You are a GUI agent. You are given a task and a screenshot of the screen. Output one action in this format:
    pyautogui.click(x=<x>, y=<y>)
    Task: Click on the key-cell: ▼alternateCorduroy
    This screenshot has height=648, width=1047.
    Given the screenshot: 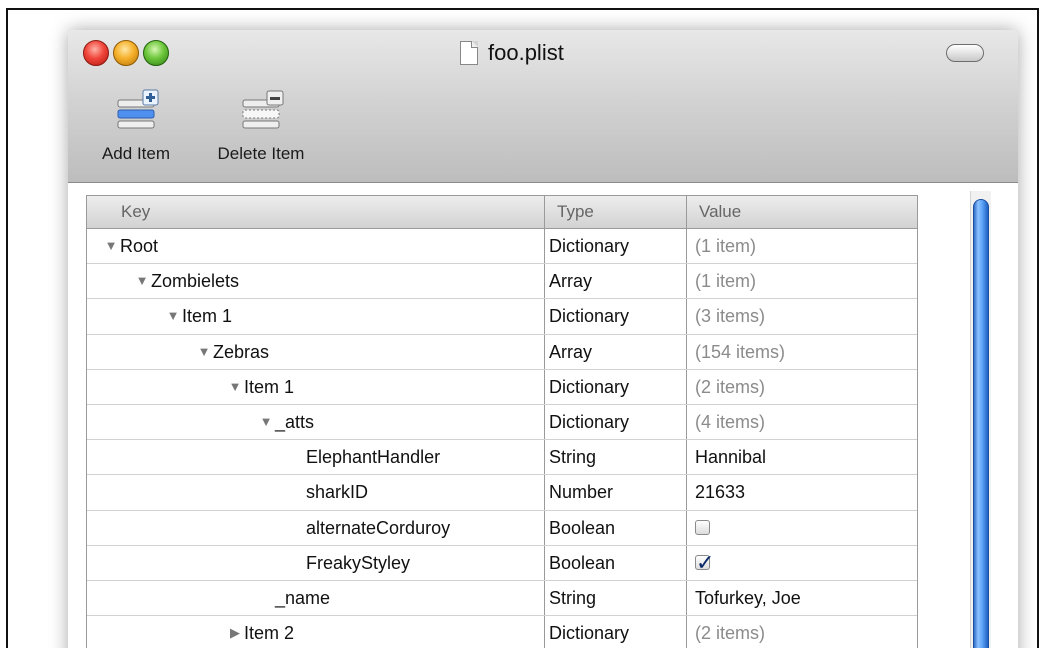 What is the action you would take?
    pyautogui.click(x=316, y=527)
    